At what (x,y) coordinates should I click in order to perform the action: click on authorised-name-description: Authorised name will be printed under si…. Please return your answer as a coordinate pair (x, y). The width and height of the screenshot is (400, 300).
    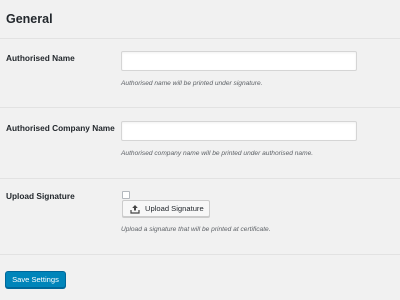
    Looking at the image, I should click on (192, 83).